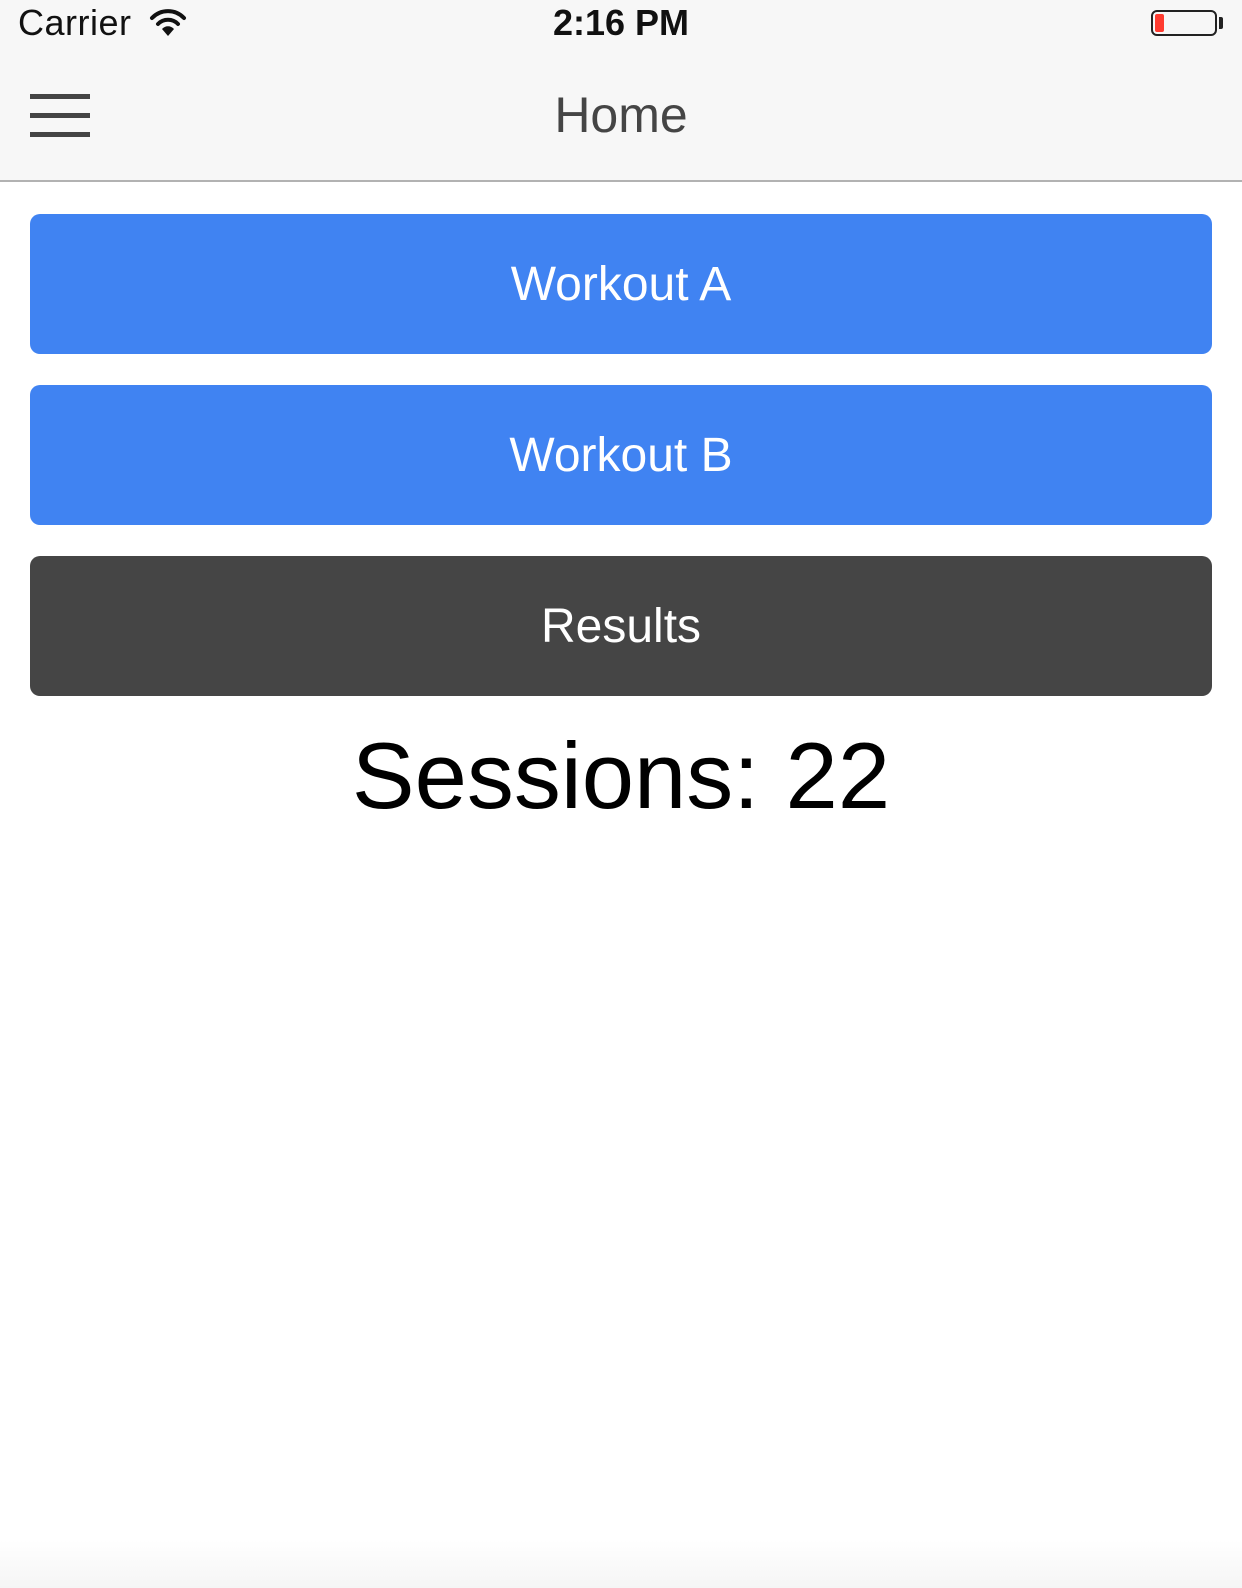 The height and width of the screenshot is (1588, 1242). I want to click on navigation-bar: Home, so click(621, 116).